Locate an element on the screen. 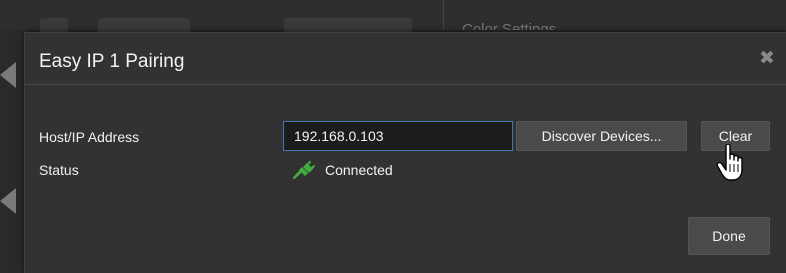 This screenshot has width=786, height=273. host-ip-input is located at coordinates (398, 136).